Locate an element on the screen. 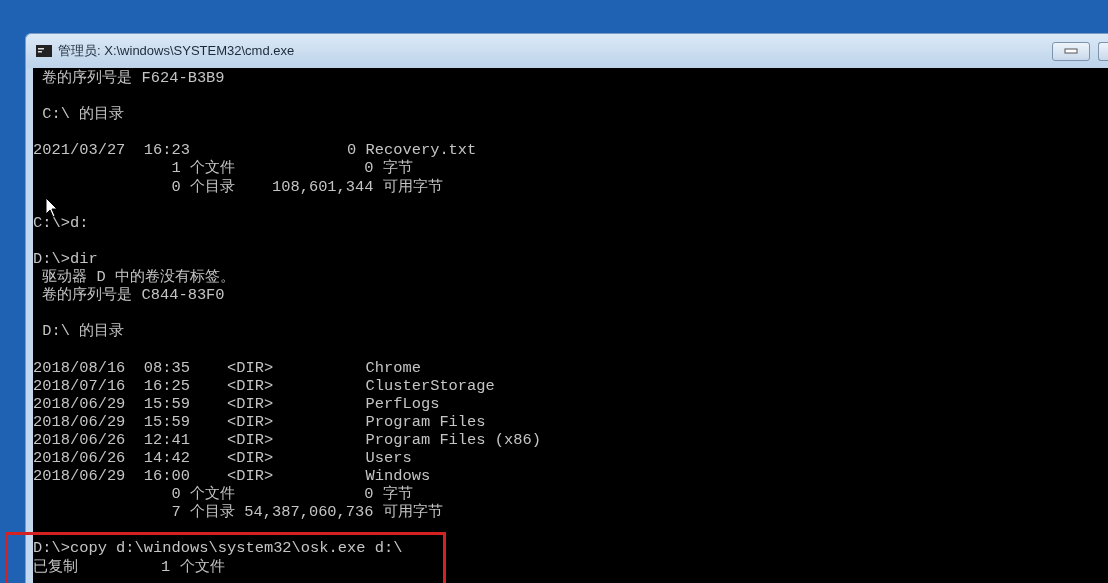 This screenshot has width=1108, height=583. console-line: 2018/06/26 12:41 <DIR> Program Files (x86) is located at coordinates (287, 439).